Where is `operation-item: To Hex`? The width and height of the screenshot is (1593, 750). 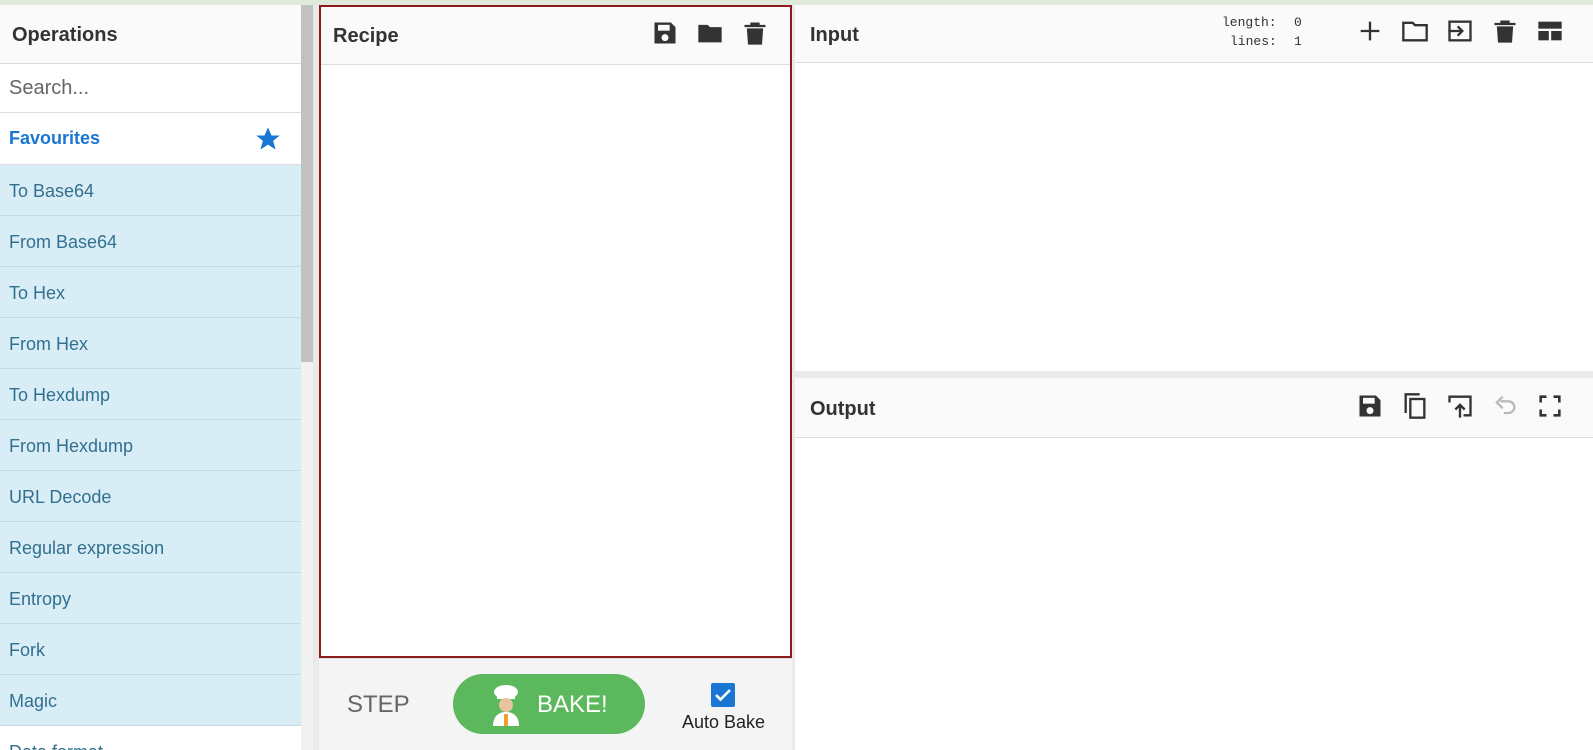 operation-item: To Hex is located at coordinates (150, 292).